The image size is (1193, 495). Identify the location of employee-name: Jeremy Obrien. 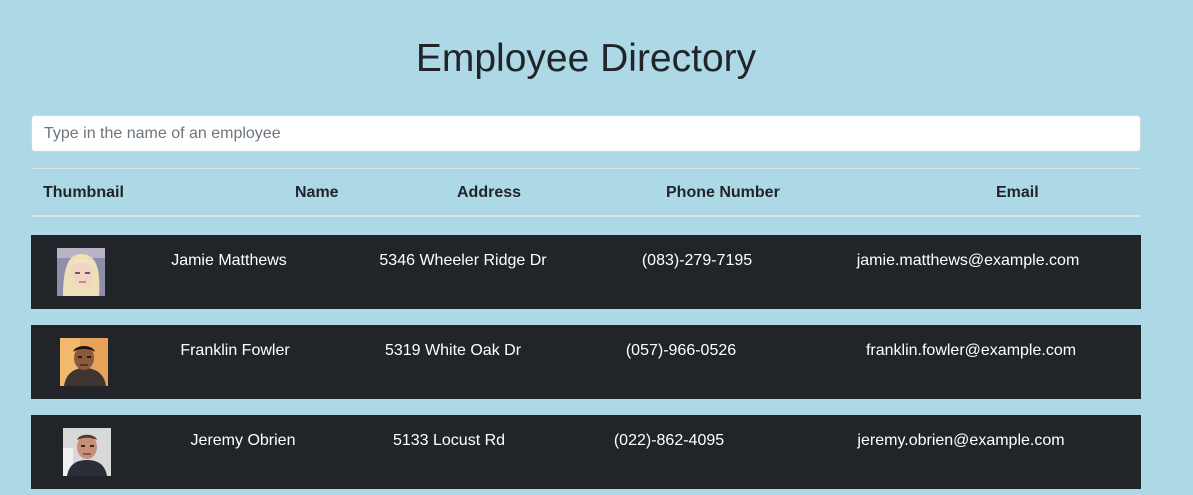
(243, 440).